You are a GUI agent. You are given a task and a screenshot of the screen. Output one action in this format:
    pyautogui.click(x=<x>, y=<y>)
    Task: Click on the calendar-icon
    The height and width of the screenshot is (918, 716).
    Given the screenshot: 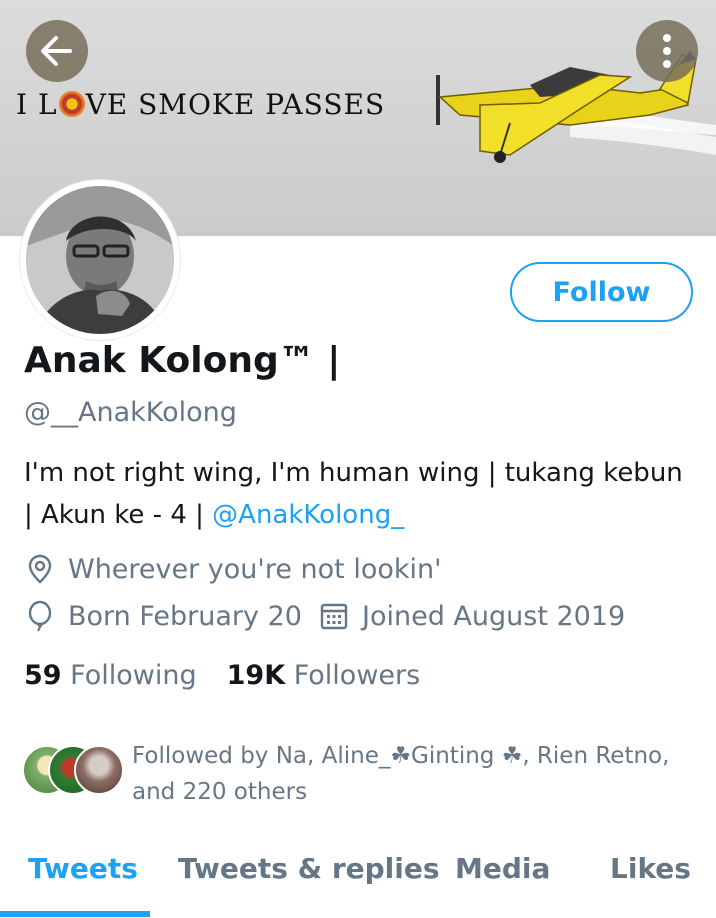 What is the action you would take?
    pyautogui.click(x=334, y=616)
    